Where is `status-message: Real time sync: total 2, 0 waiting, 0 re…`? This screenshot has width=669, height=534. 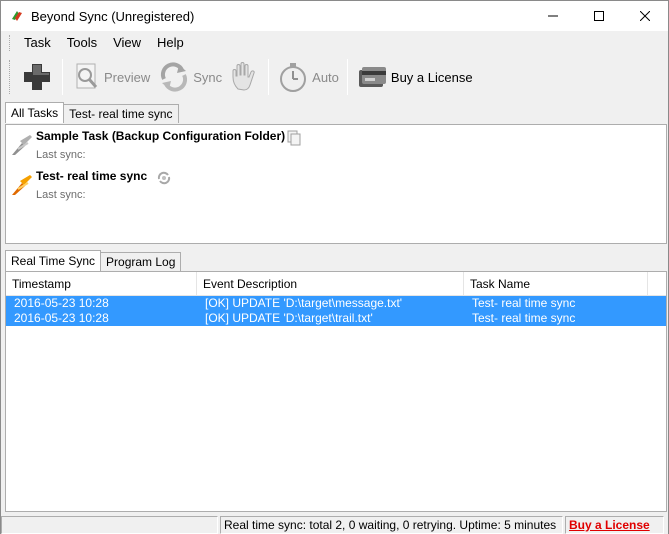
status-message: Real time sync: total 2, 0 waiting, 0 re… is located at coordinates (391, 525).